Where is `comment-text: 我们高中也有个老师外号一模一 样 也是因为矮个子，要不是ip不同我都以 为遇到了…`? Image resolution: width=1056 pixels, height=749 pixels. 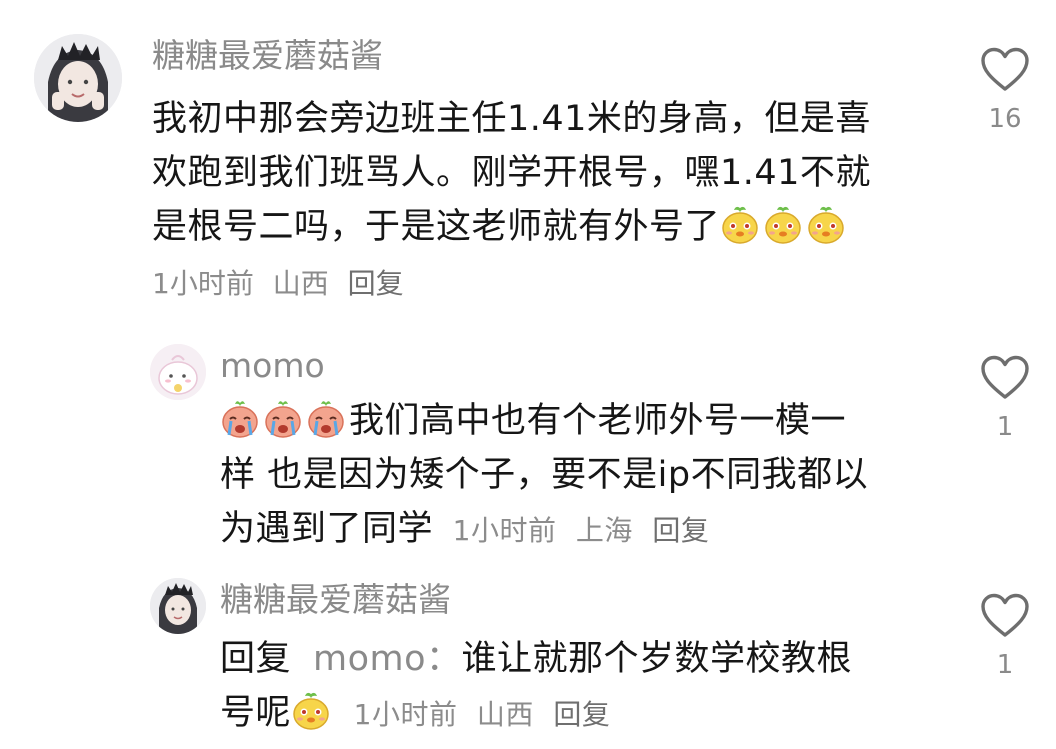 comment-text: 我们高中也有个老师外号一模一 样 也是因为矮个子，要不是ip不同我都以 为遇到了… is located at coordinates (580, 476).